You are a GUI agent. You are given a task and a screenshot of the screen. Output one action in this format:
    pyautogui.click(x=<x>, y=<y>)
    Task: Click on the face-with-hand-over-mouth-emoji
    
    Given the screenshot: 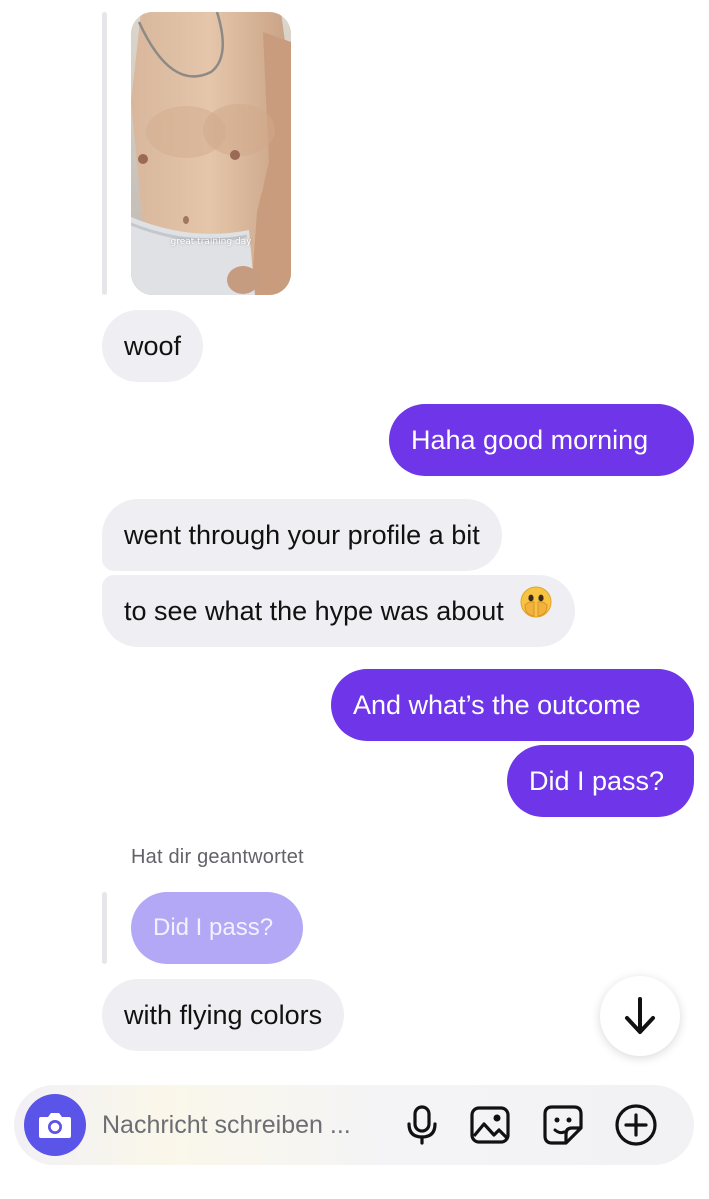 What is the action you would take?
    pyautogui.click(x=536, y=610)
    